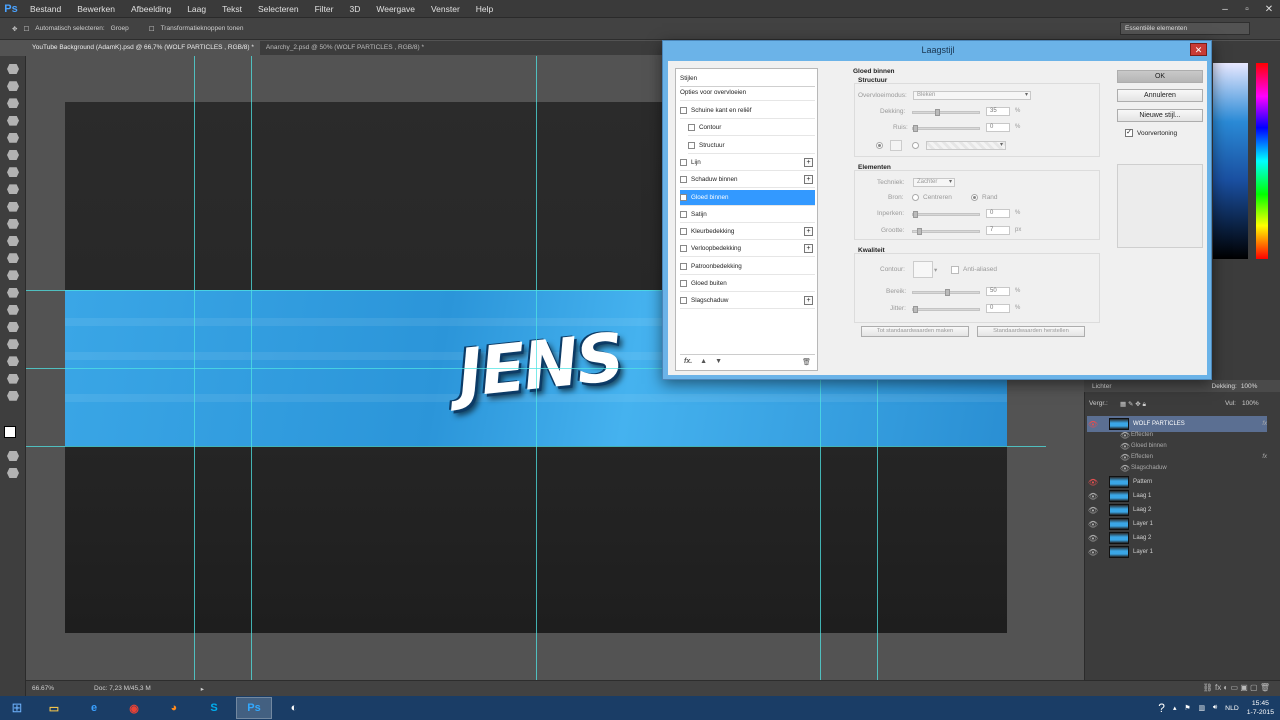 This screenshot has width=1280, height=720. What do you see at coordinates (13, 473) in the screenshot?
I see `screen-mode-icon` at bounding box center [13, 473].